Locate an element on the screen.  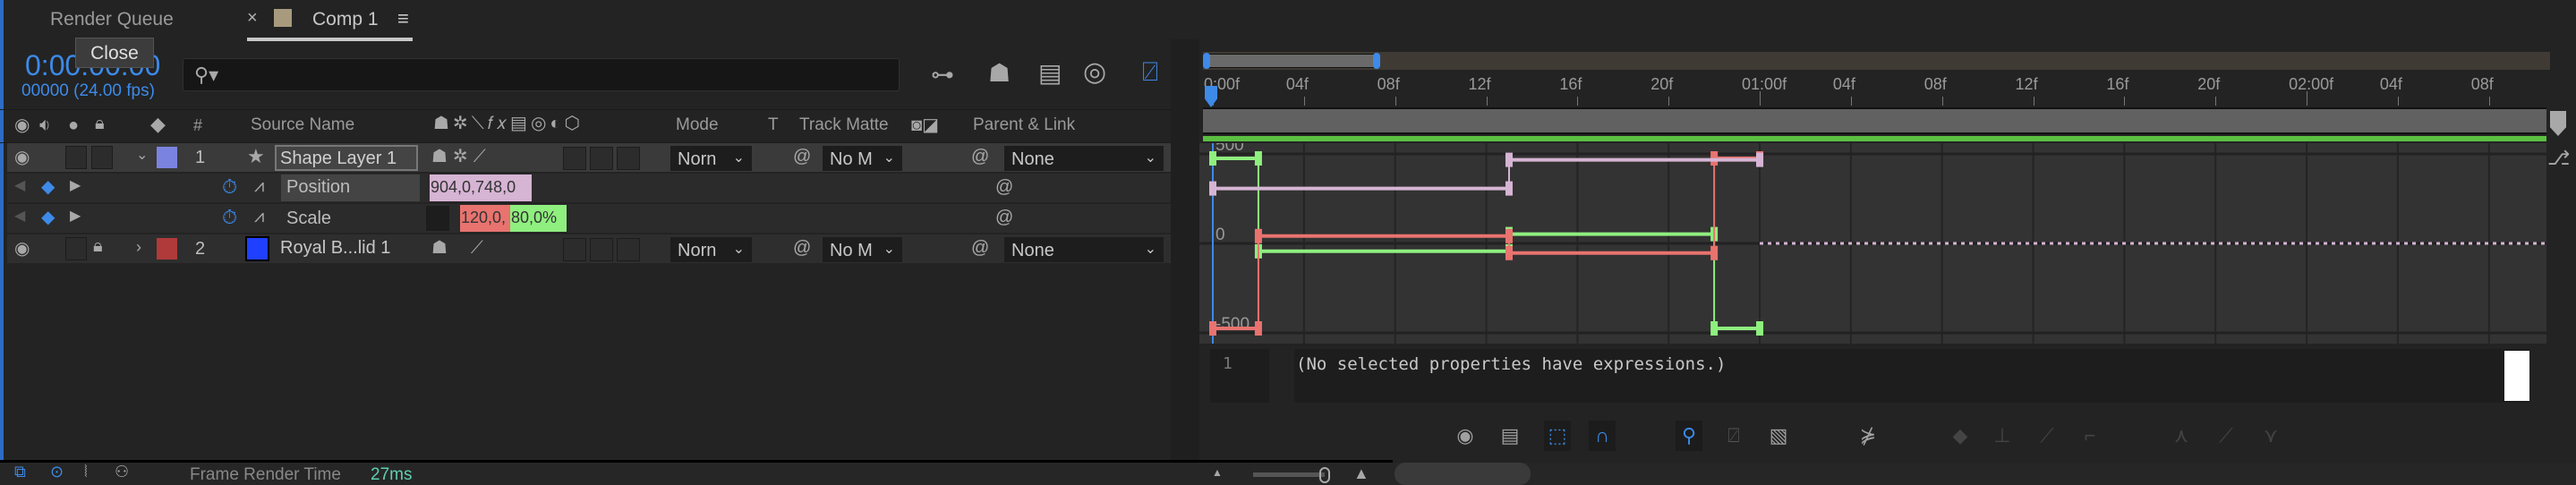
ruler-tick is located at coordinates (2489, 101).